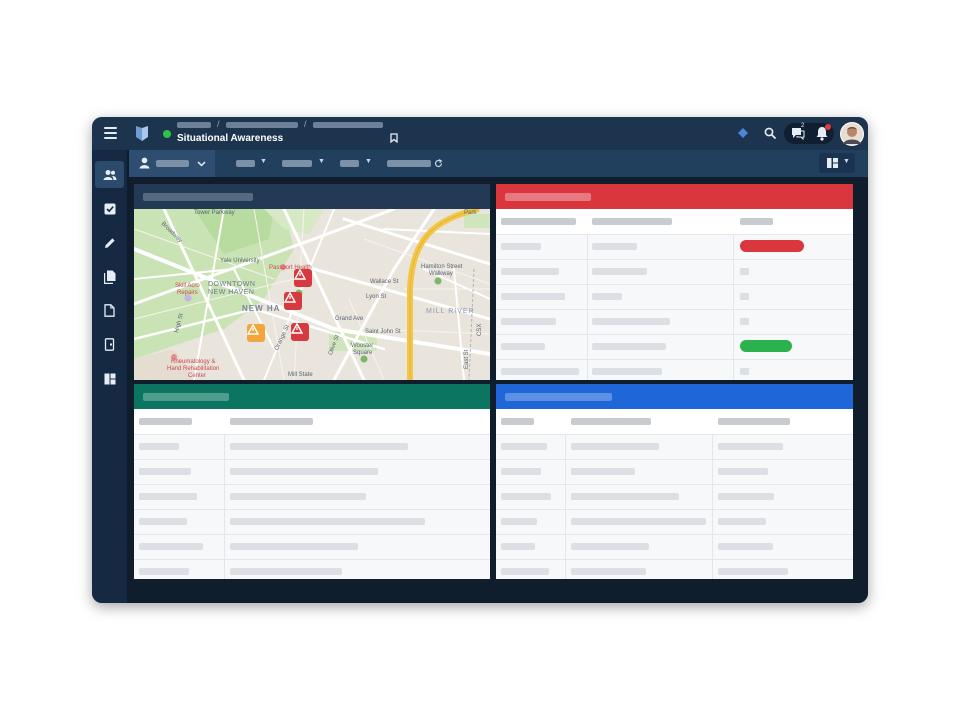  Describe the element at coordinates (261, 308) in the screenshot. I see `map-label: NEW HA` at that location.